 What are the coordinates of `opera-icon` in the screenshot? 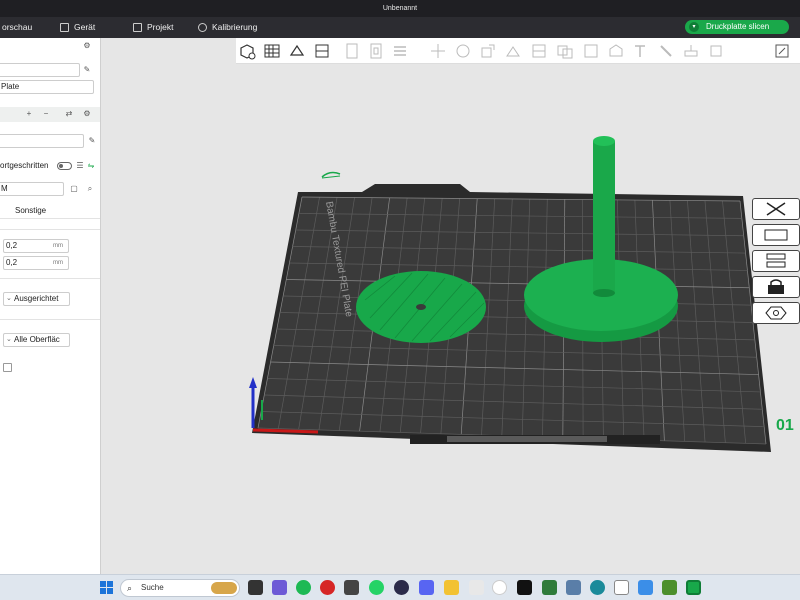 It's located at (327, 587).